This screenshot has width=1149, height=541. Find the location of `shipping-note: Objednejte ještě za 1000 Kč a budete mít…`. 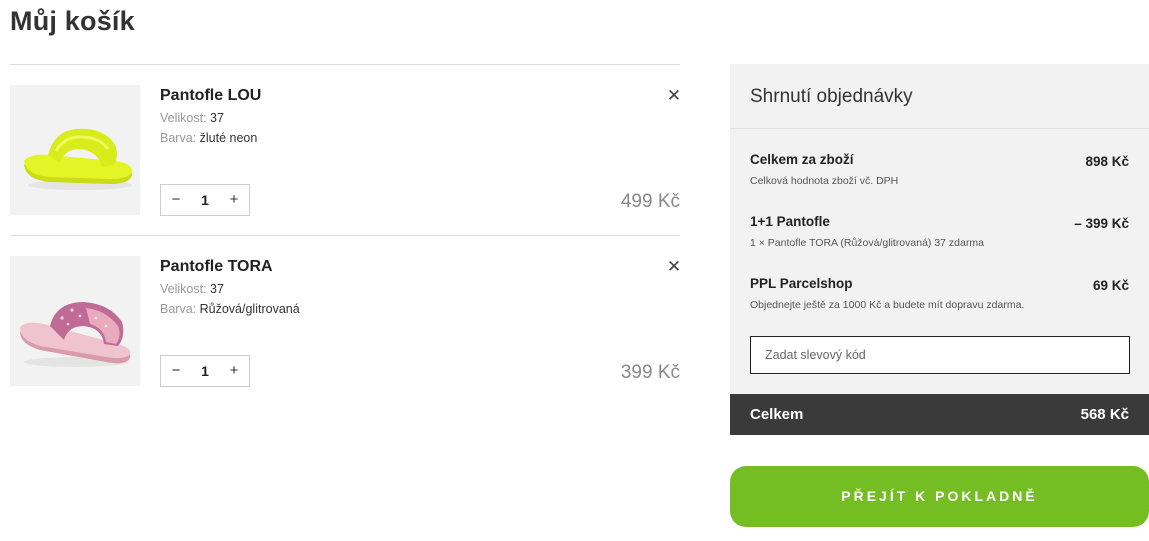

shipping-note: Objednejte ještě za 1000 Kč a budete mít… is located at coordinates (887, 305).